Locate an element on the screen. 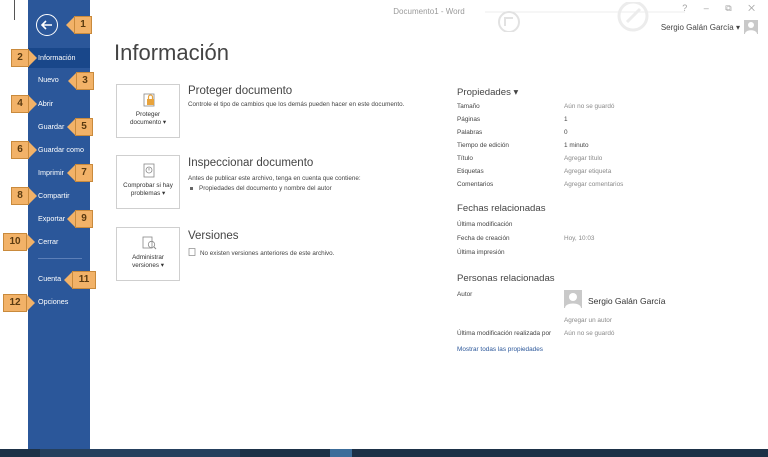  add-author-link: Agregar un autor is located at coordinates (588, 320).